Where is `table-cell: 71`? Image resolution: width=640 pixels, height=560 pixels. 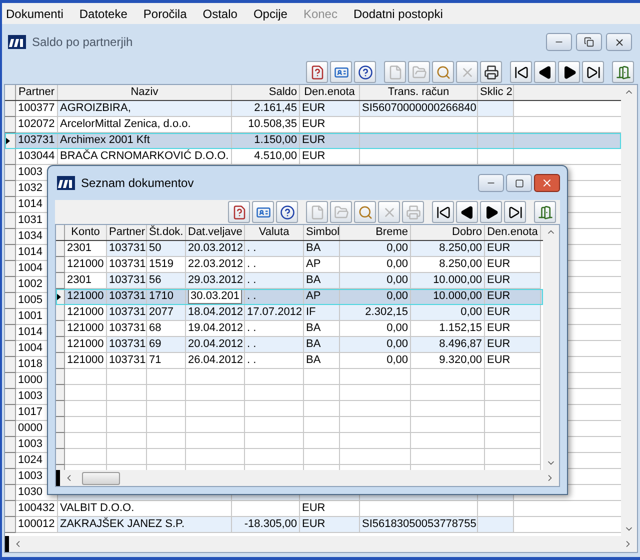 table-cell: 71 is located at coordinates (166, 361).